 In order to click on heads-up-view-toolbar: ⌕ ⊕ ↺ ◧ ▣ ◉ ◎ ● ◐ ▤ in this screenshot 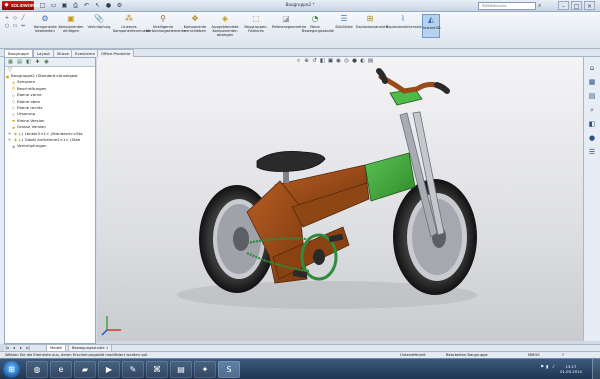, I will do `click(334, 61)`.